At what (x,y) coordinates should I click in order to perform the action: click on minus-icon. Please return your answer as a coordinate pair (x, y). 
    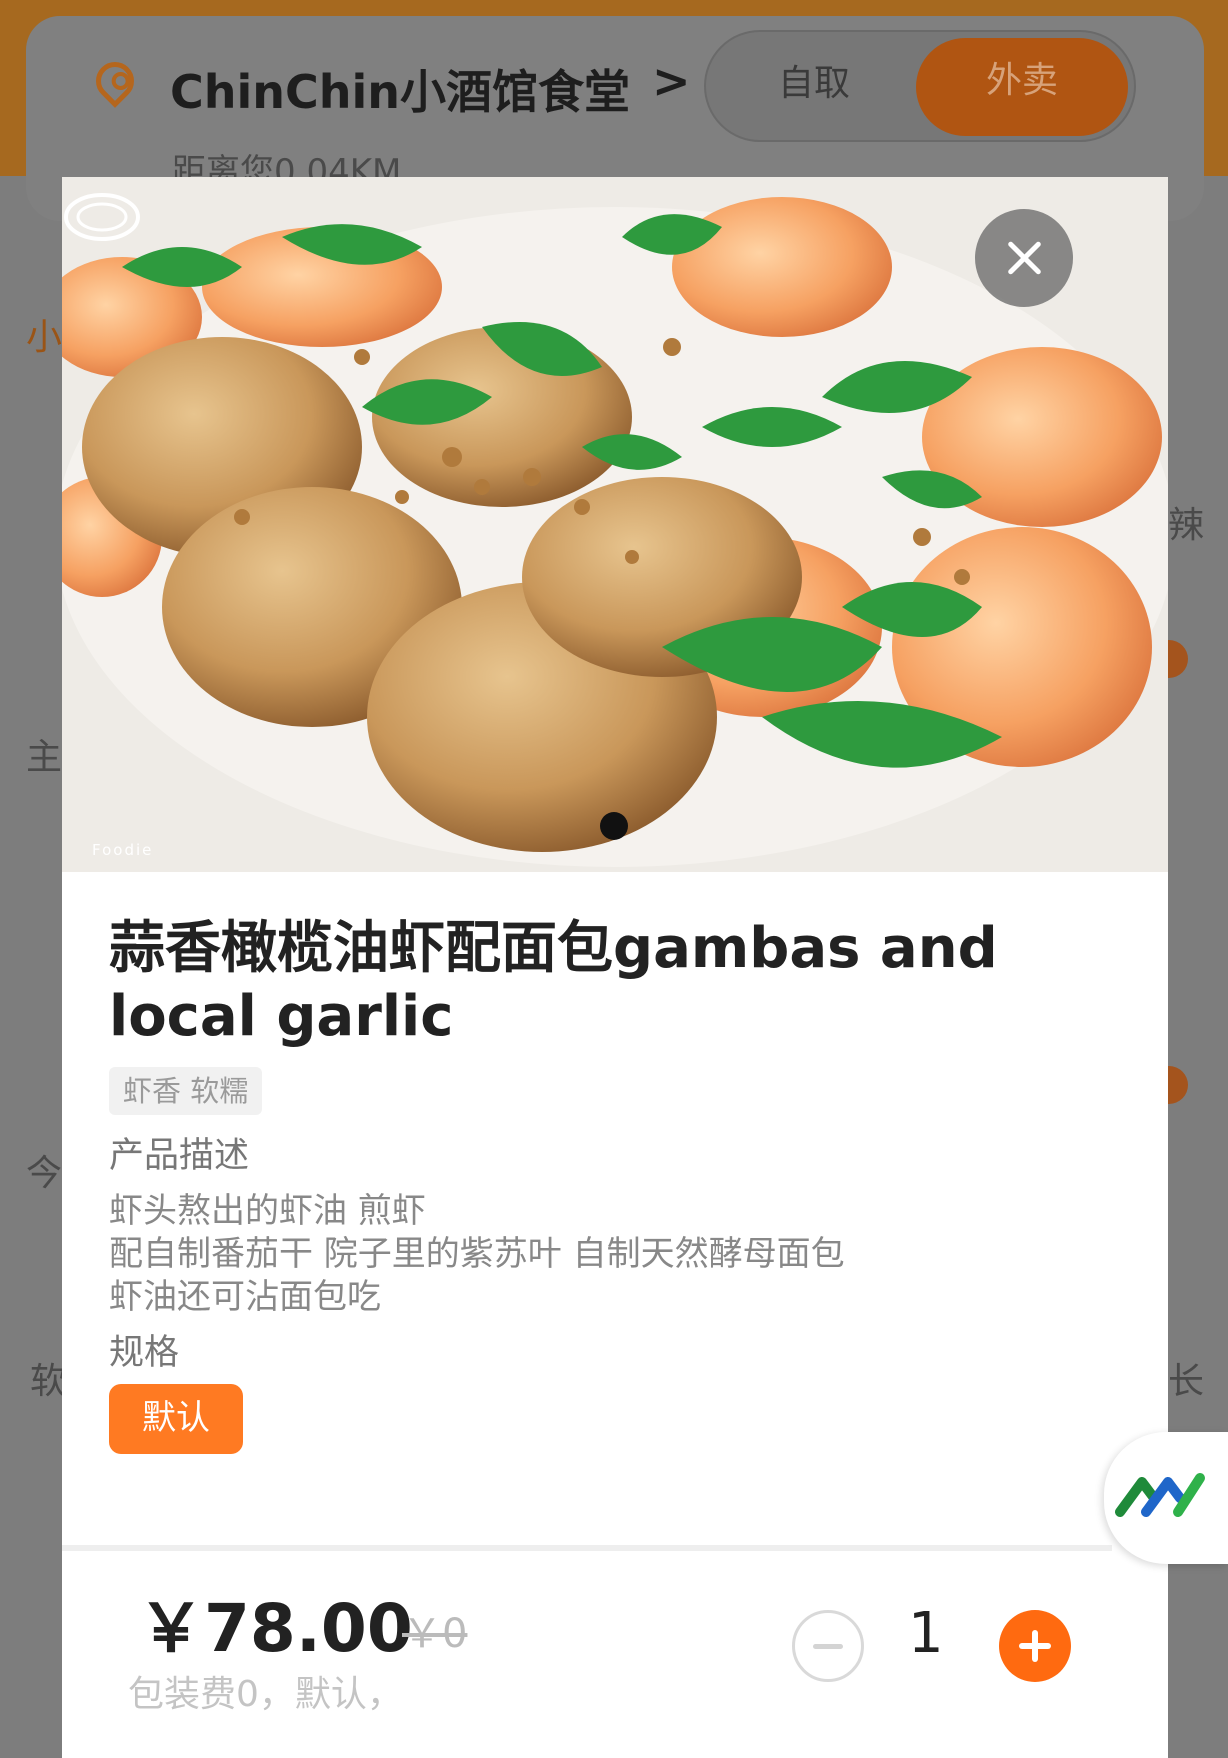
    Looking at the image, I should click on (828, 1646).